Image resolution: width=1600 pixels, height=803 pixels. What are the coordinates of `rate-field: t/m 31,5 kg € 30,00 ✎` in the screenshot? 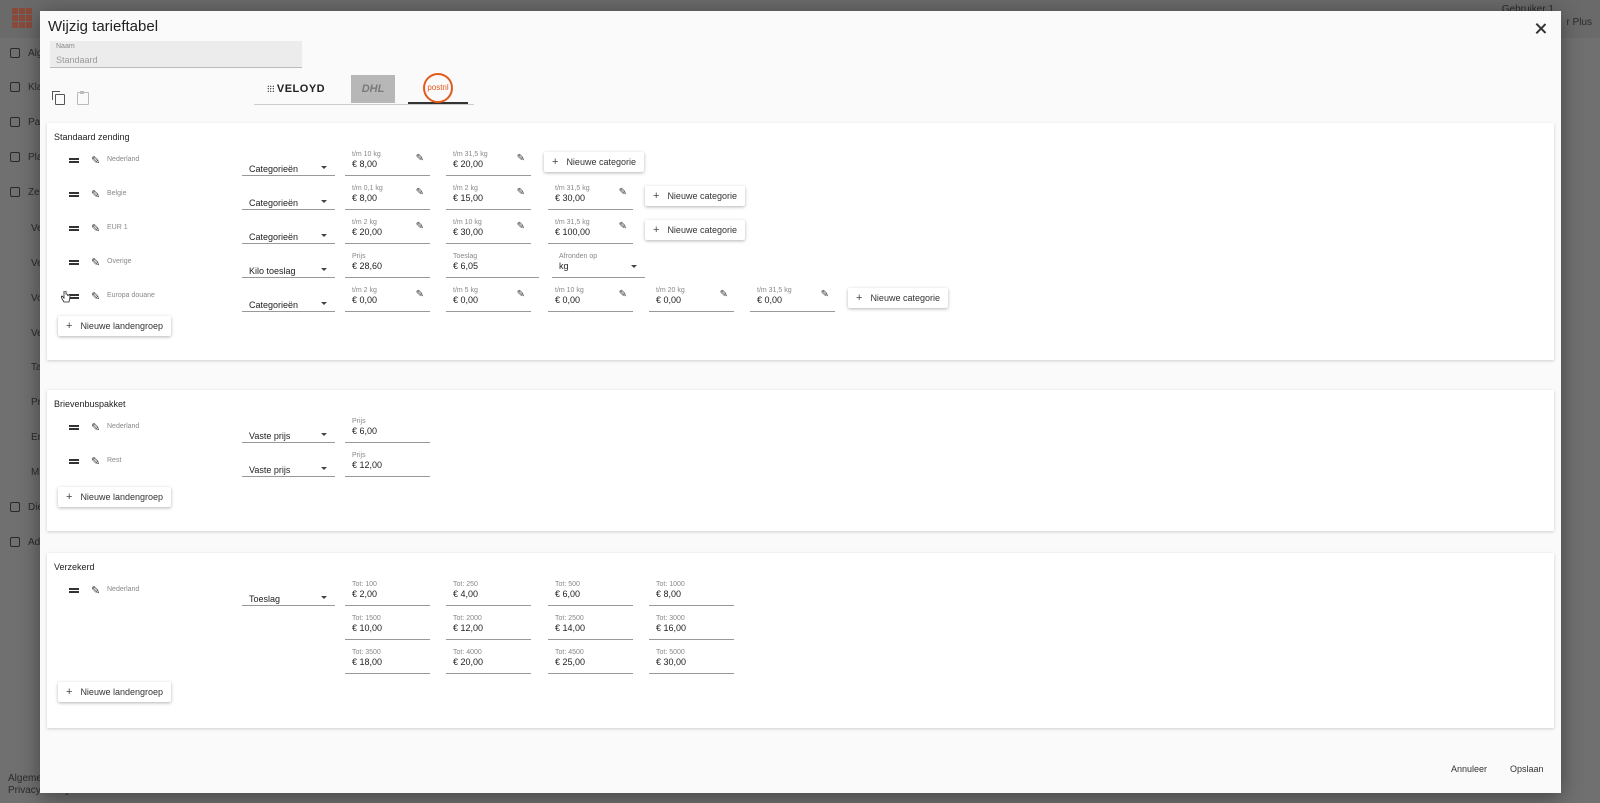 It's located at (590, 196).